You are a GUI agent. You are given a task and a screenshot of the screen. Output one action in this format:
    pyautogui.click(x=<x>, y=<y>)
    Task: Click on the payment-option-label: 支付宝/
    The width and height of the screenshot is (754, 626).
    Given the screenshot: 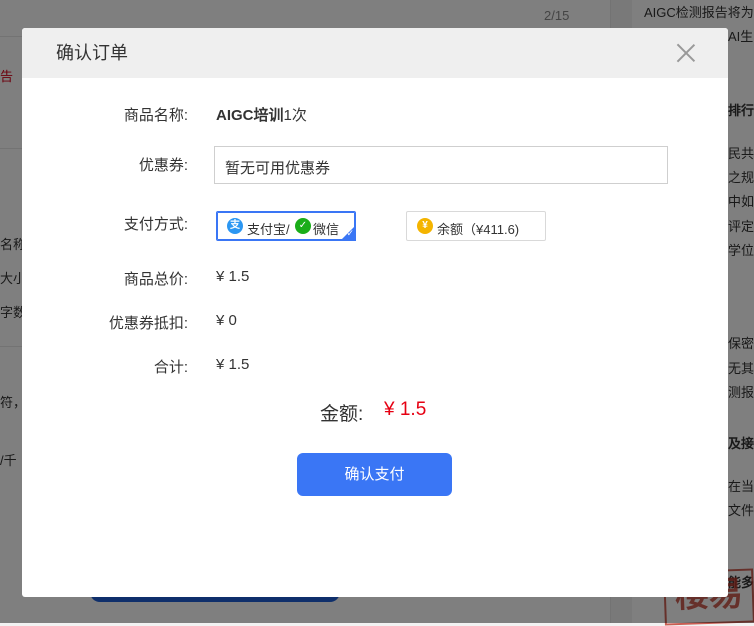 What is the action you would take?
    pyautogui.click(x=268, y=229)
    